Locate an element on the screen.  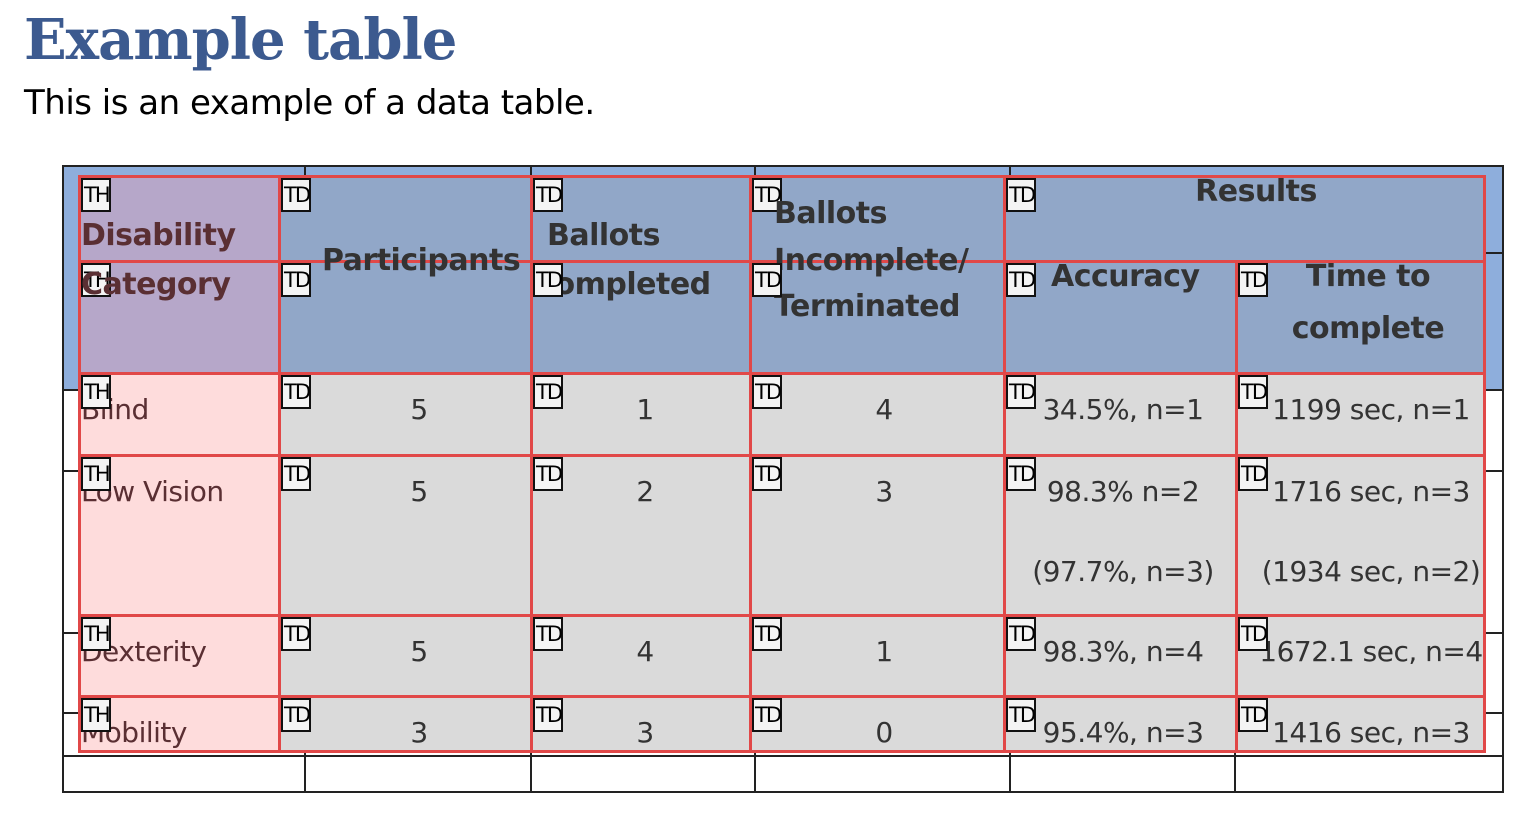
cell-value: 1716 sec, n=3 is located at coordinates (1371, 491).